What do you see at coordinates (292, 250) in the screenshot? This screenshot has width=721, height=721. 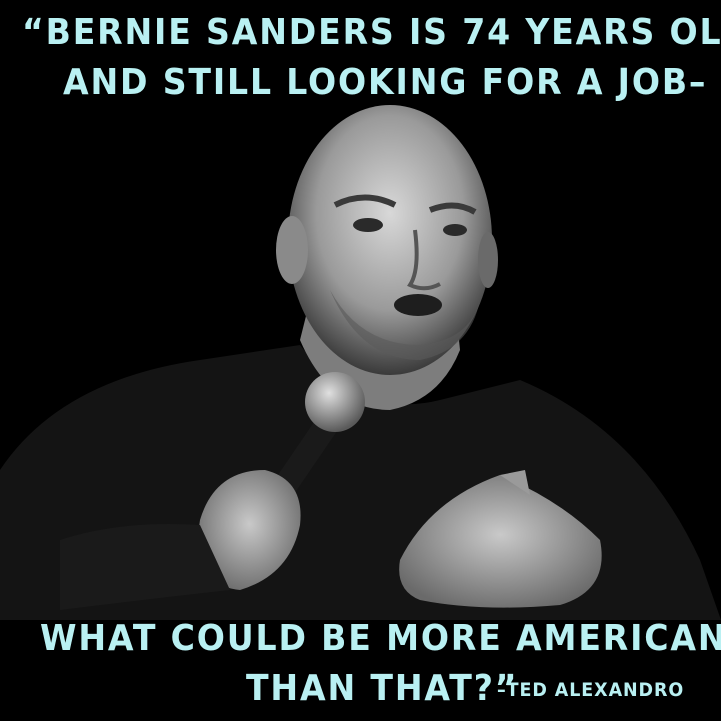 I see `ear-left` at bounding box center [292, 250].